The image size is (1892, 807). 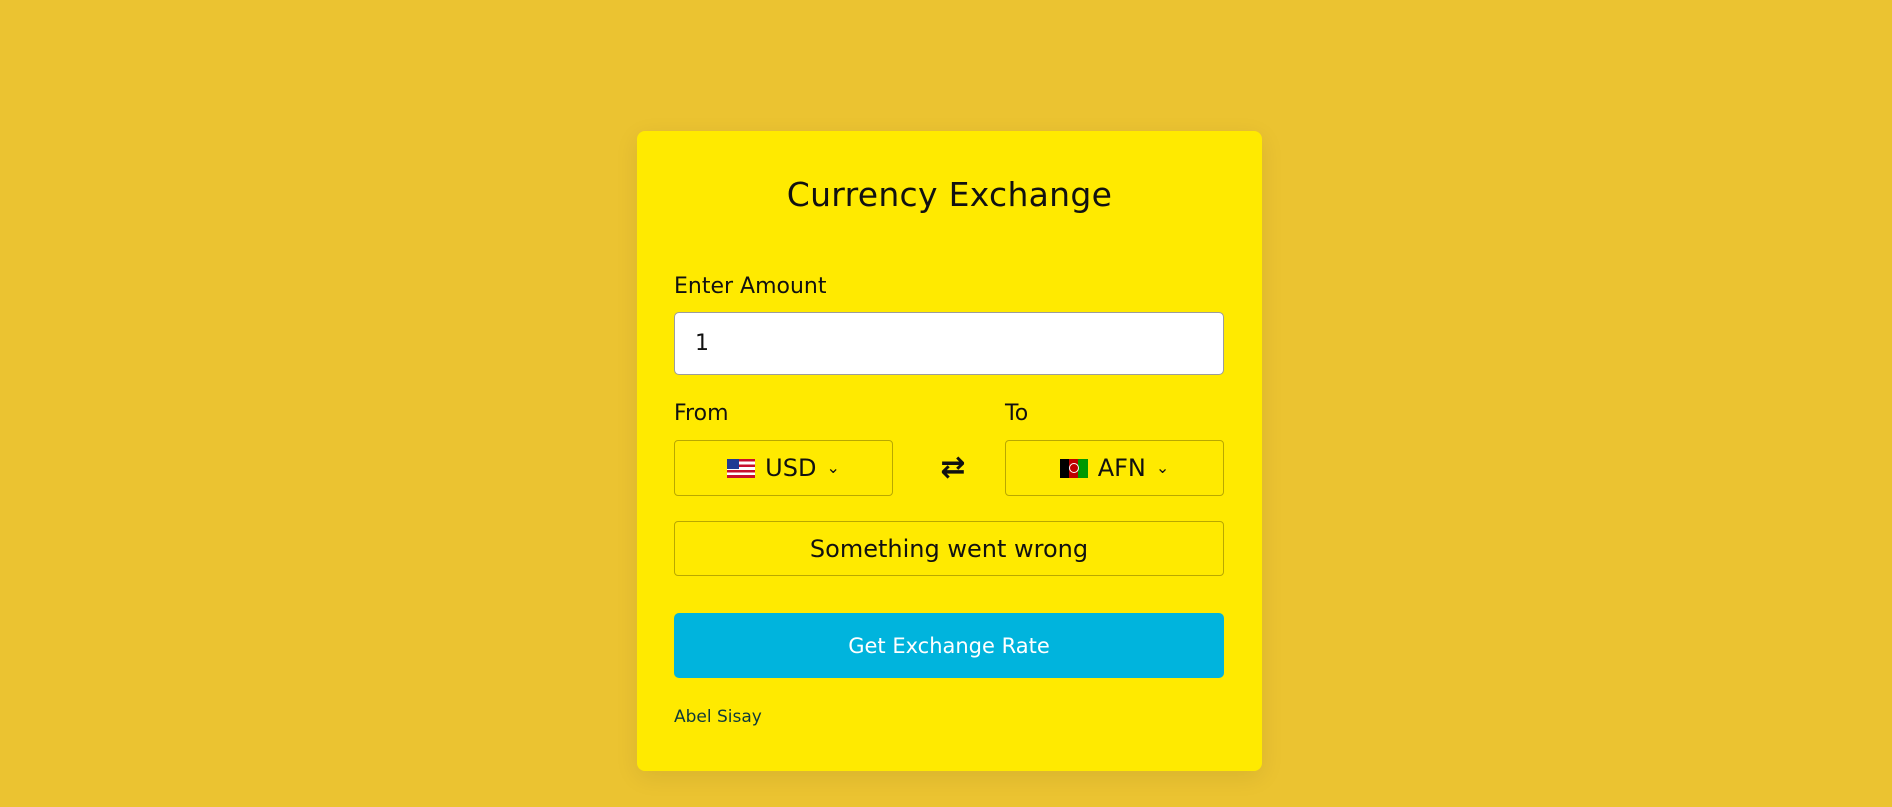 What do you see at coordinates (949, 548) in the screenshot?
I see `exchange-rate-message: Something went wrong` at bounding box center [949, 548].